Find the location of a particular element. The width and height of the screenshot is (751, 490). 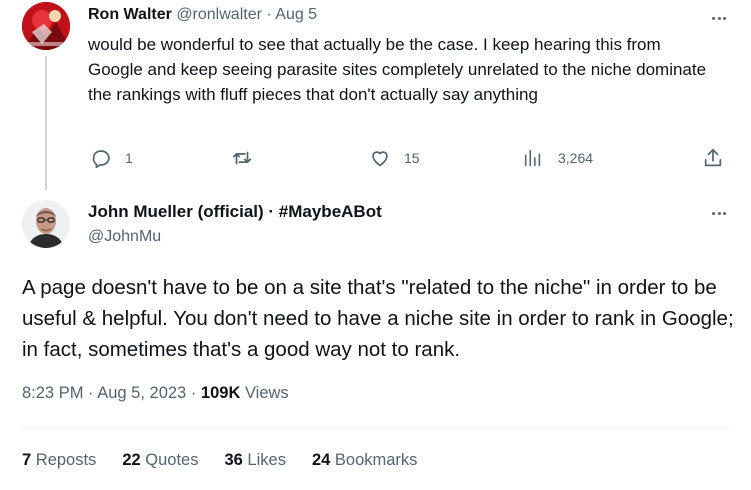

share-icon is located at coordinates (713, 157).